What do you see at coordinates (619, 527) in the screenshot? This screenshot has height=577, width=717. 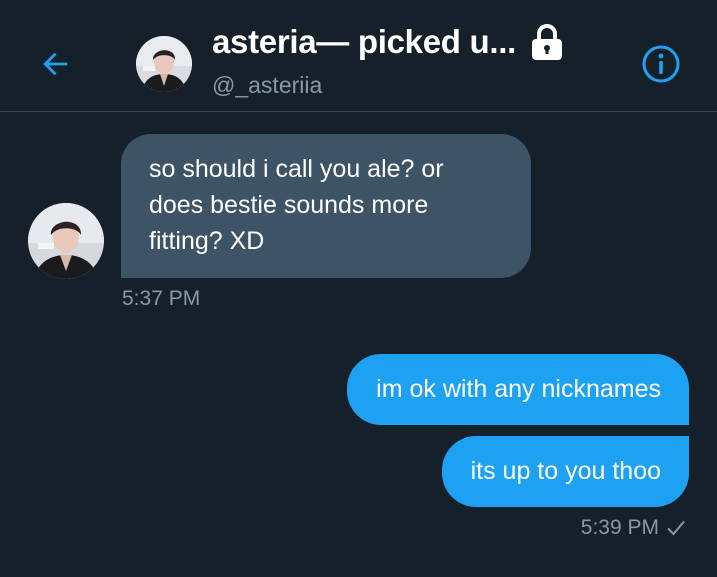 I see `message-timestamp: 5:39 PM` at bounding box center [619, 527].